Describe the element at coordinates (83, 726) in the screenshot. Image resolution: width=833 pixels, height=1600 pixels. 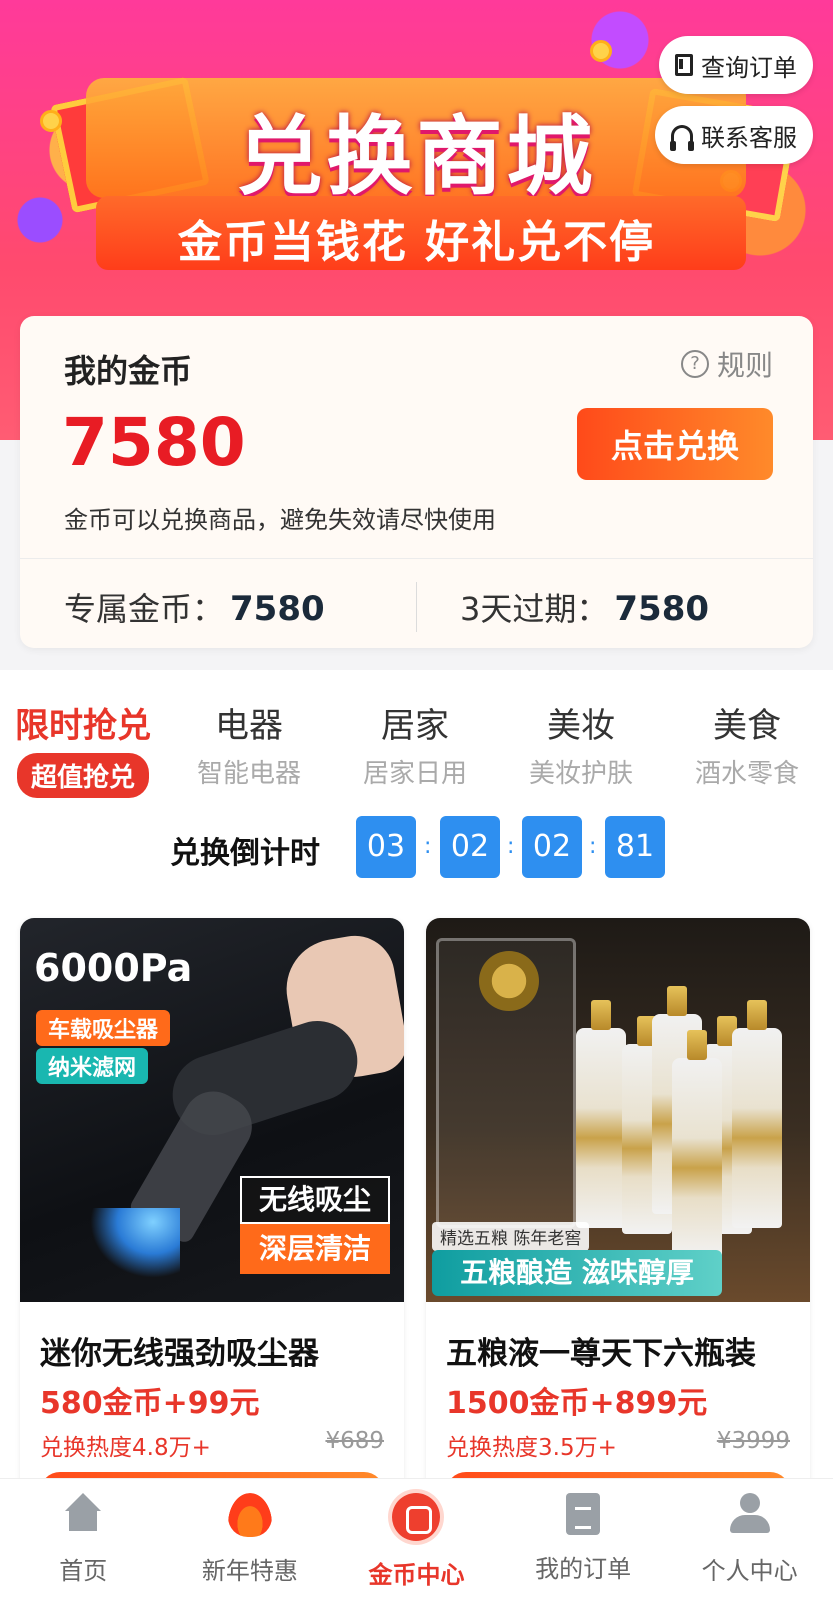
I see `tab-title: 限时抢兑` at that location.